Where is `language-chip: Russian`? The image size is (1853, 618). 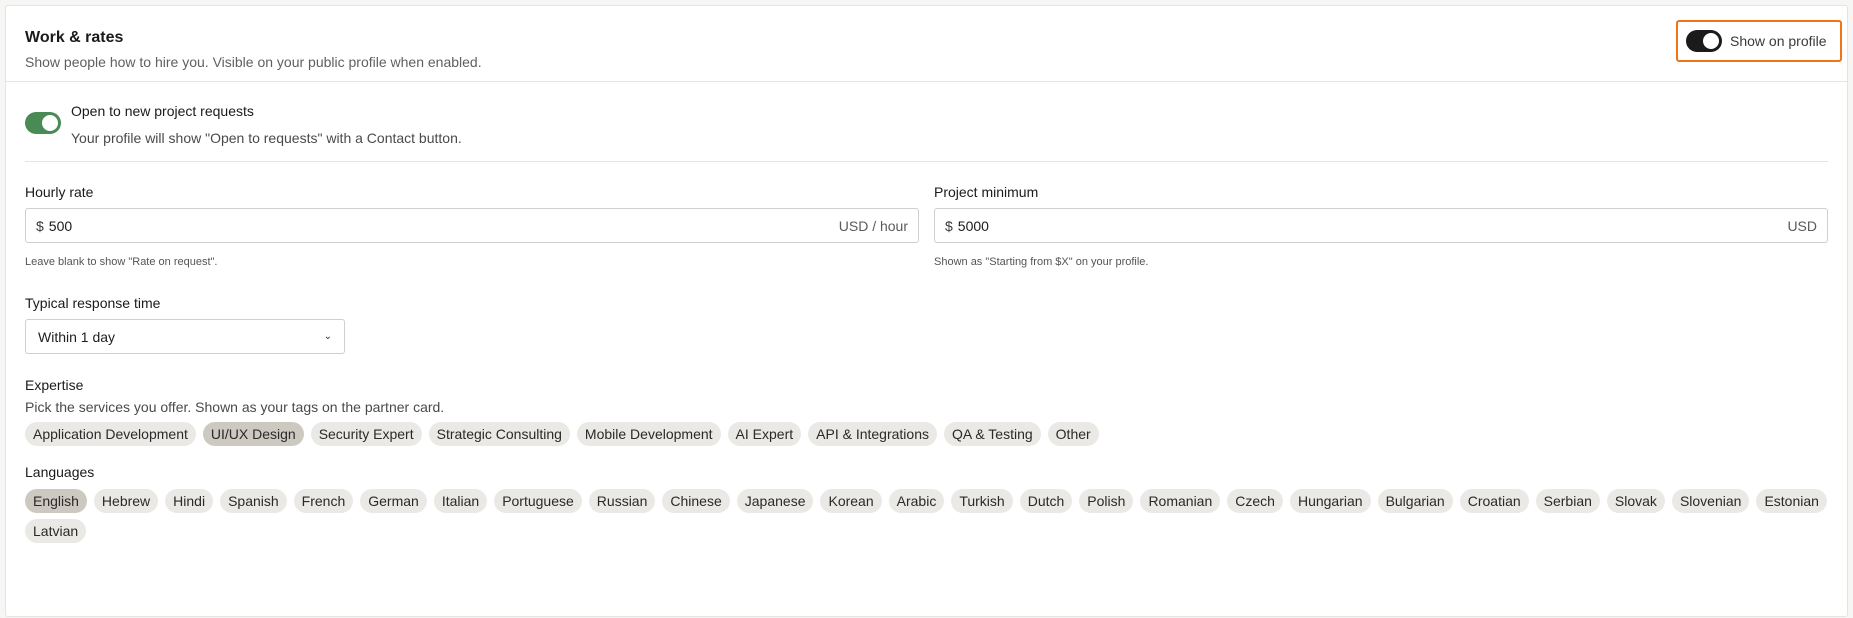
language-chip: Russian is located at coordinates (622, 501).